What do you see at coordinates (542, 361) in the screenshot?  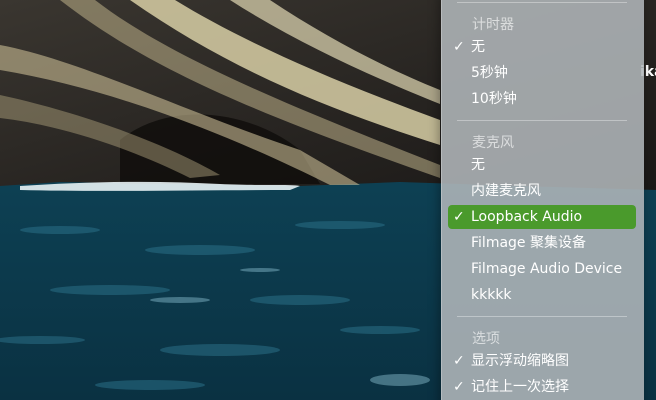 I see `option-show-floating-thumbnail: ✓ 显示浮动缩略图` at bounding box center [542, 361].